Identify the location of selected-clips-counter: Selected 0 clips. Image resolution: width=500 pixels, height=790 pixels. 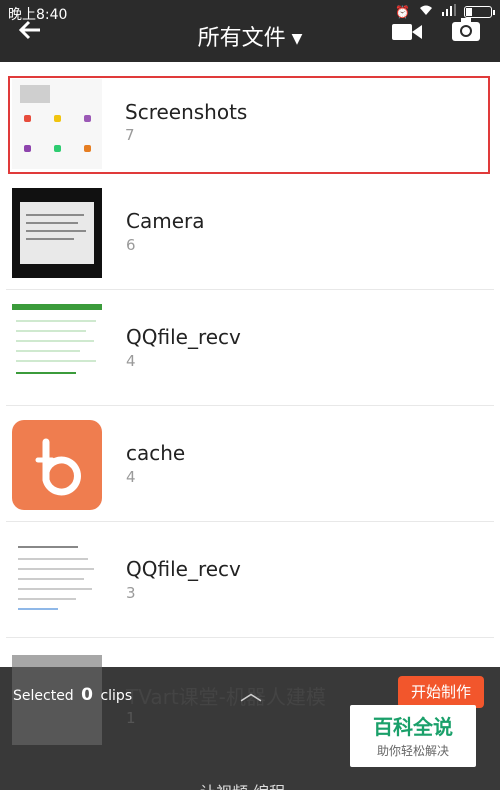
(72, 695).